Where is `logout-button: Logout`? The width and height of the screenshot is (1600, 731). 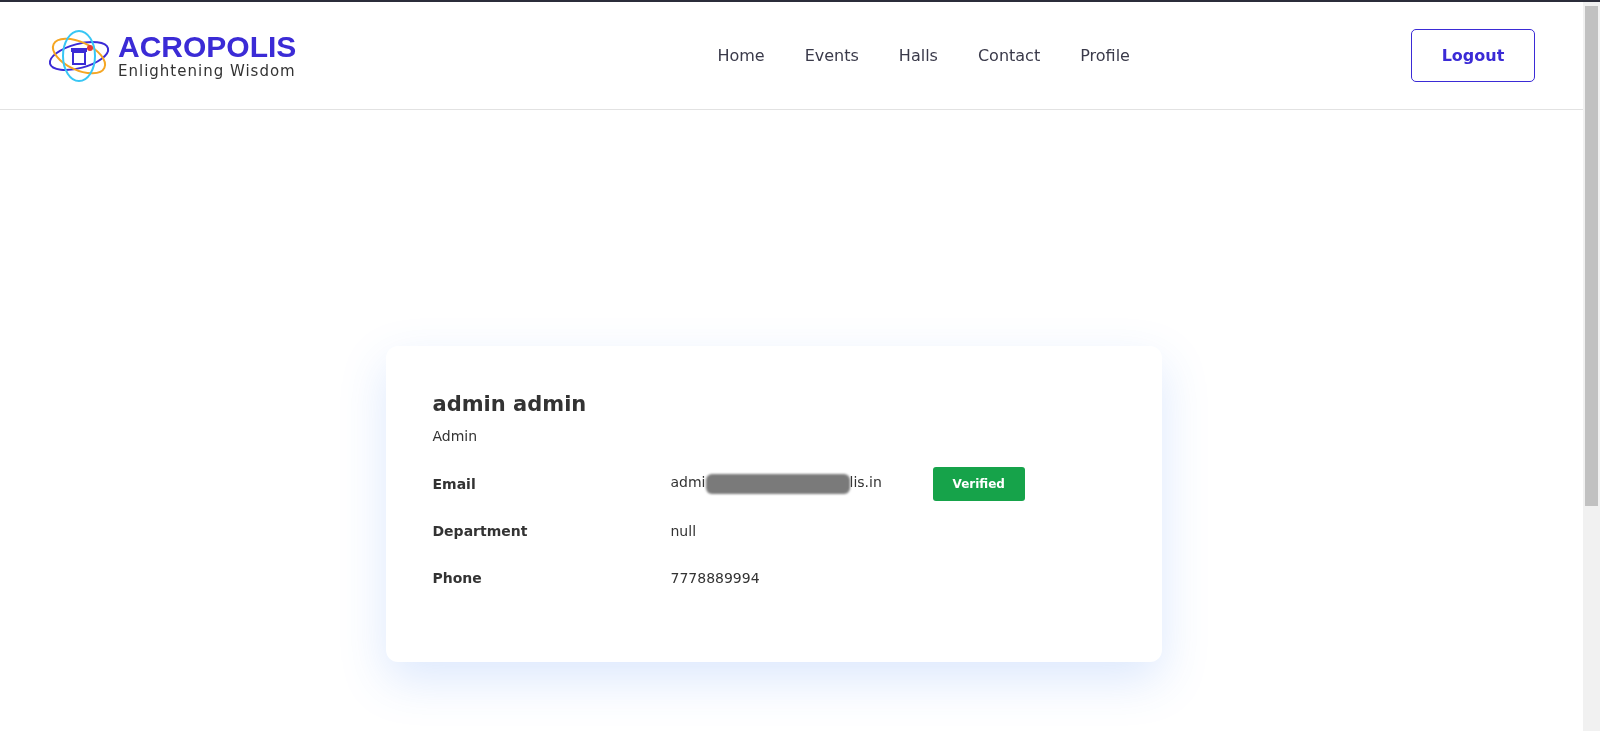 logout-button: Logout is located at coordinates (1473, 55).